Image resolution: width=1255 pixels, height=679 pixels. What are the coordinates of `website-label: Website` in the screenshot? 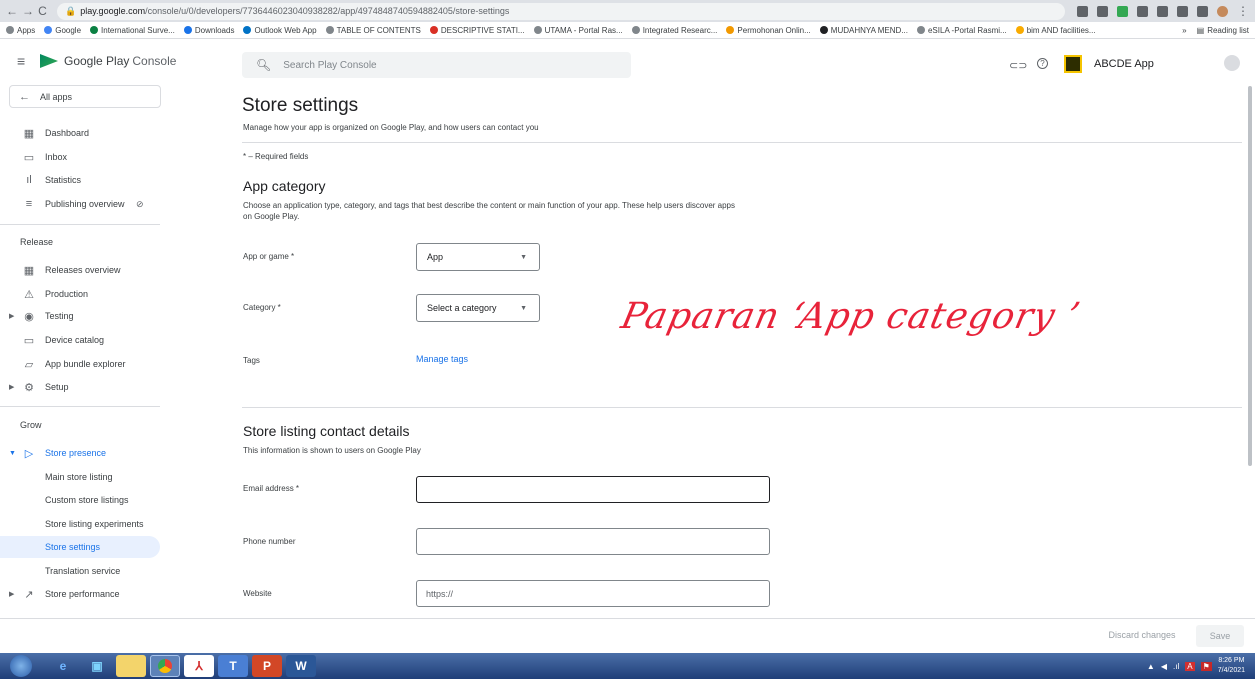 It's located at (257, 593).